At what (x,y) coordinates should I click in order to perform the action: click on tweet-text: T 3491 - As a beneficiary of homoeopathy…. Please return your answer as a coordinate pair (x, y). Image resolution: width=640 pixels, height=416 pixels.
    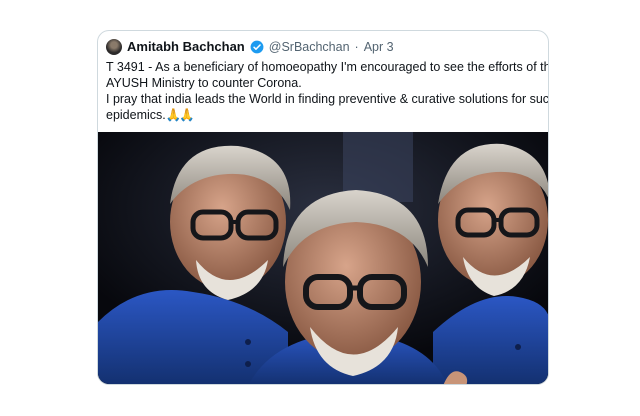
    Looking at the image, I should click on (327, 91).